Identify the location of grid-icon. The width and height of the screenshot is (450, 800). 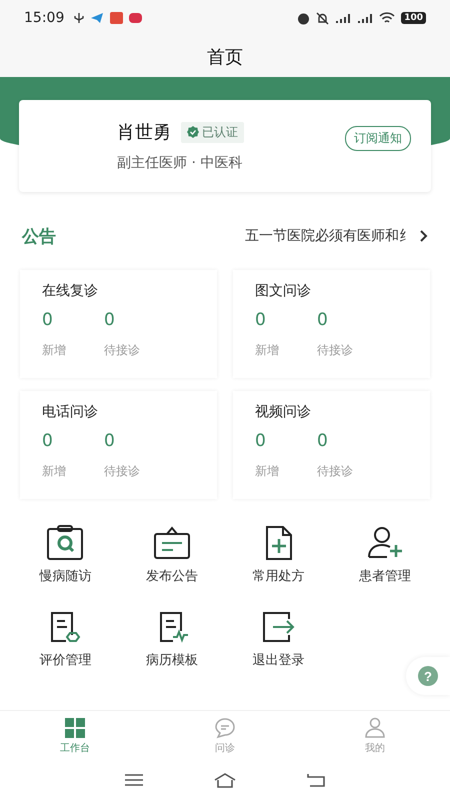
(75, 727).